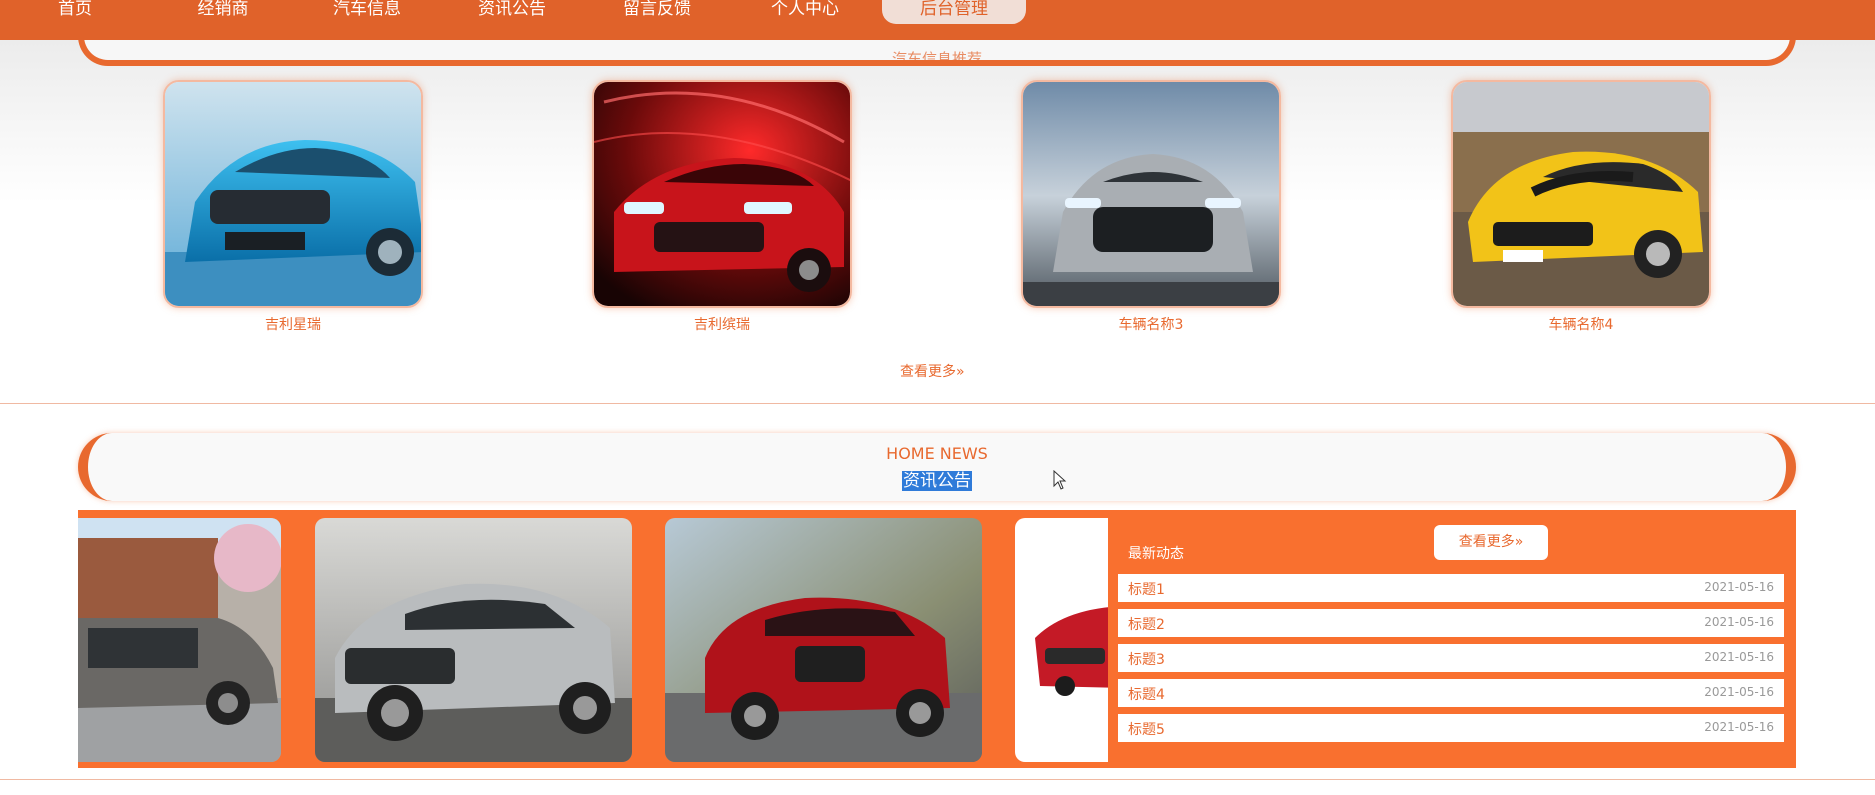 The height and width of the screenshot is (795, 1875). I want to click on car-card: 车辆名称3, so click(1151, 207).